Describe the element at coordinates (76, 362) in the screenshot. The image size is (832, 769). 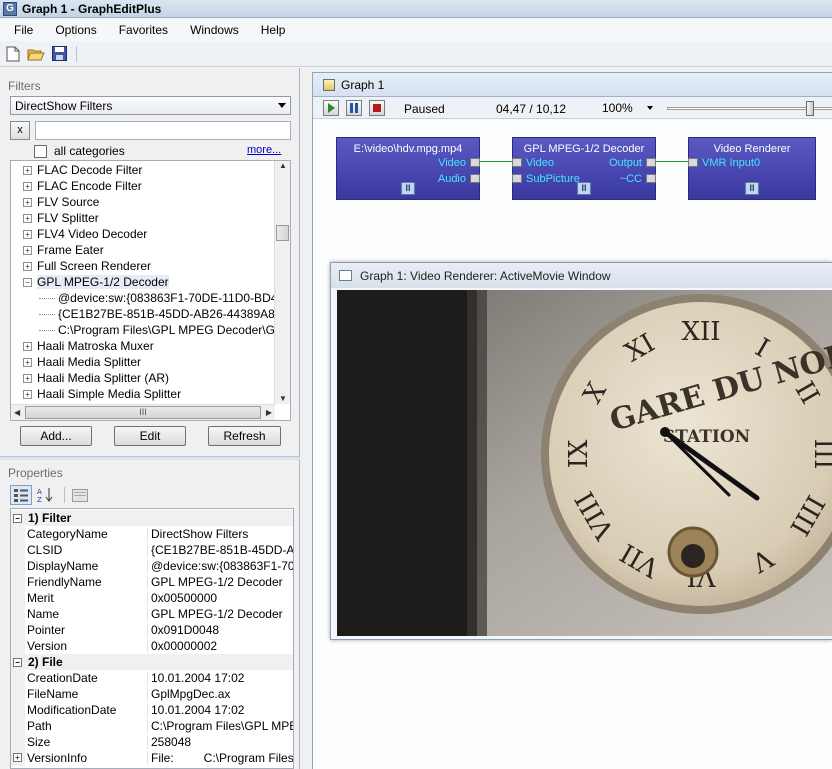
I see `tree-item: + Haali Media Splitter` at that location.